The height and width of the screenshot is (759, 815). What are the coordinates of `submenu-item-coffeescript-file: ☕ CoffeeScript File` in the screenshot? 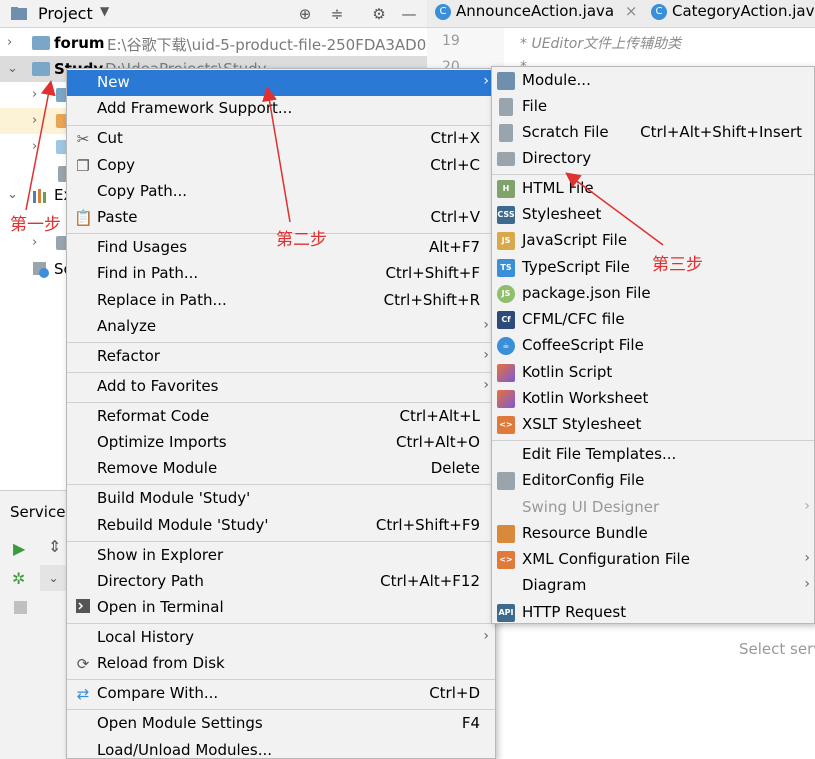 It's located at (653, 346).